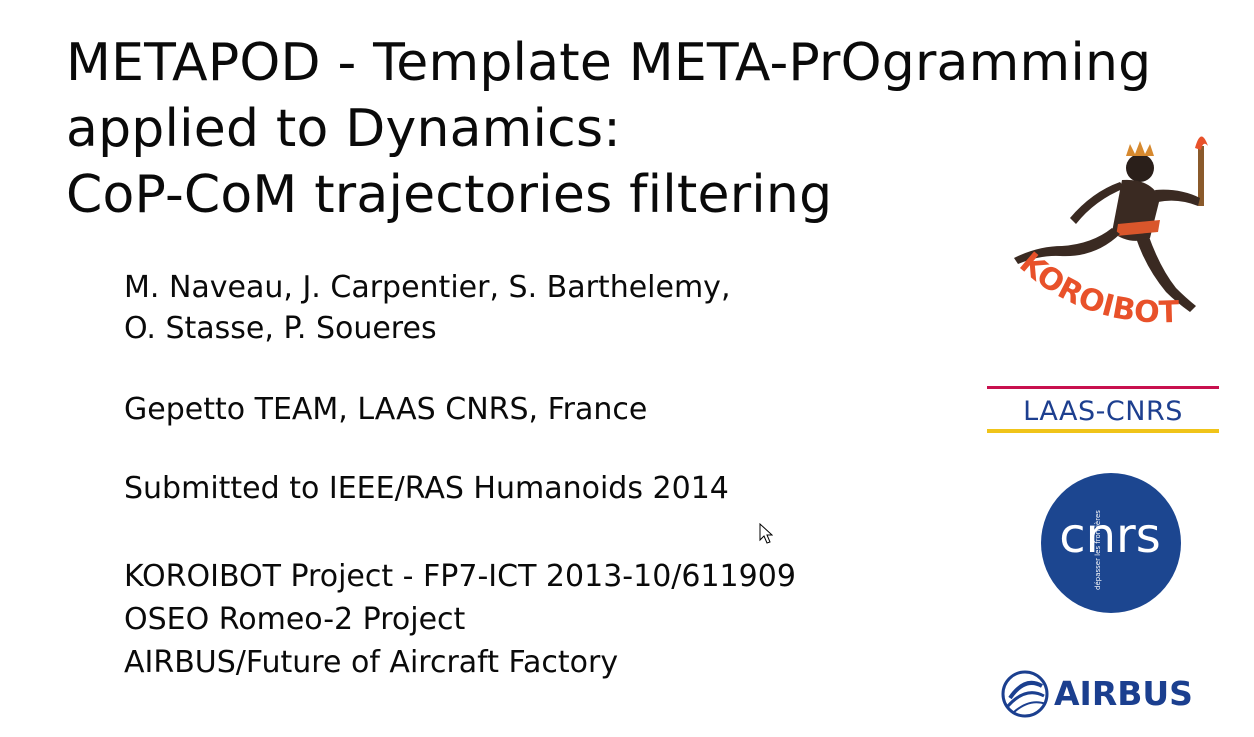 The width and height of the screenshot is (1254, 737). What do you see at coordinates (295, 619) in the screenshot?
I see `project-line: OSEO Romeo-2 Project` at bounding box center [295, 619].